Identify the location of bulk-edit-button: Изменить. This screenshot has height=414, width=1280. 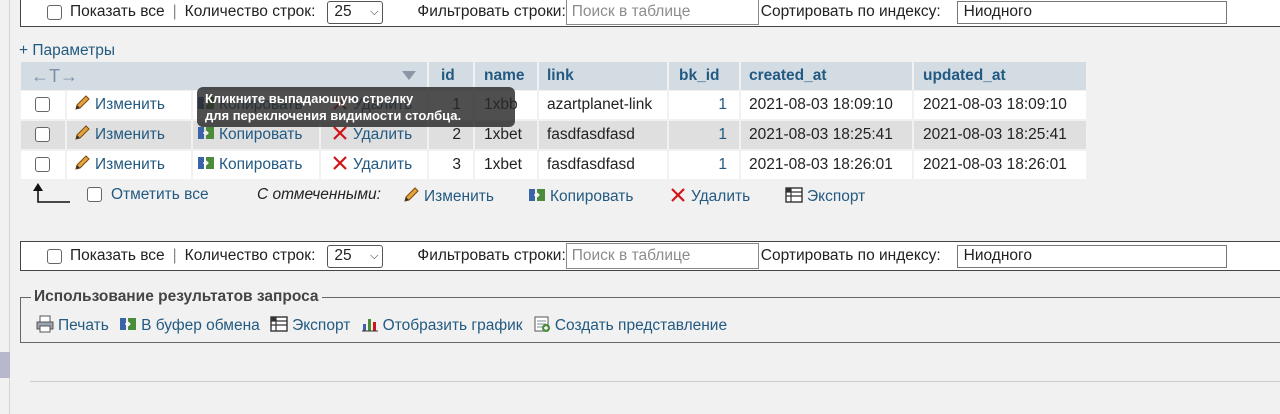
(448, 196).